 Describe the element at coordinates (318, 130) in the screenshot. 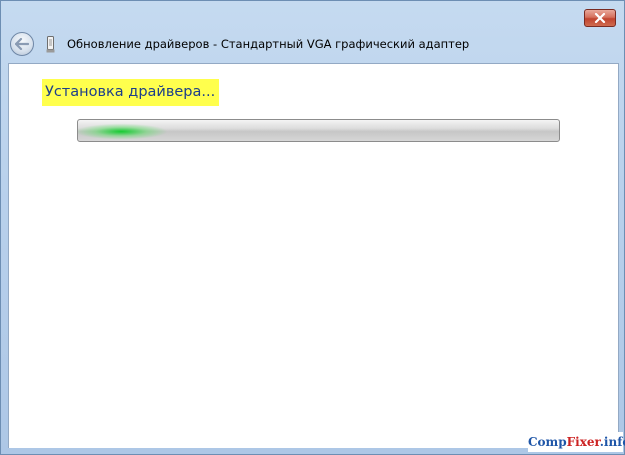

I see `progress-bar` at that location.